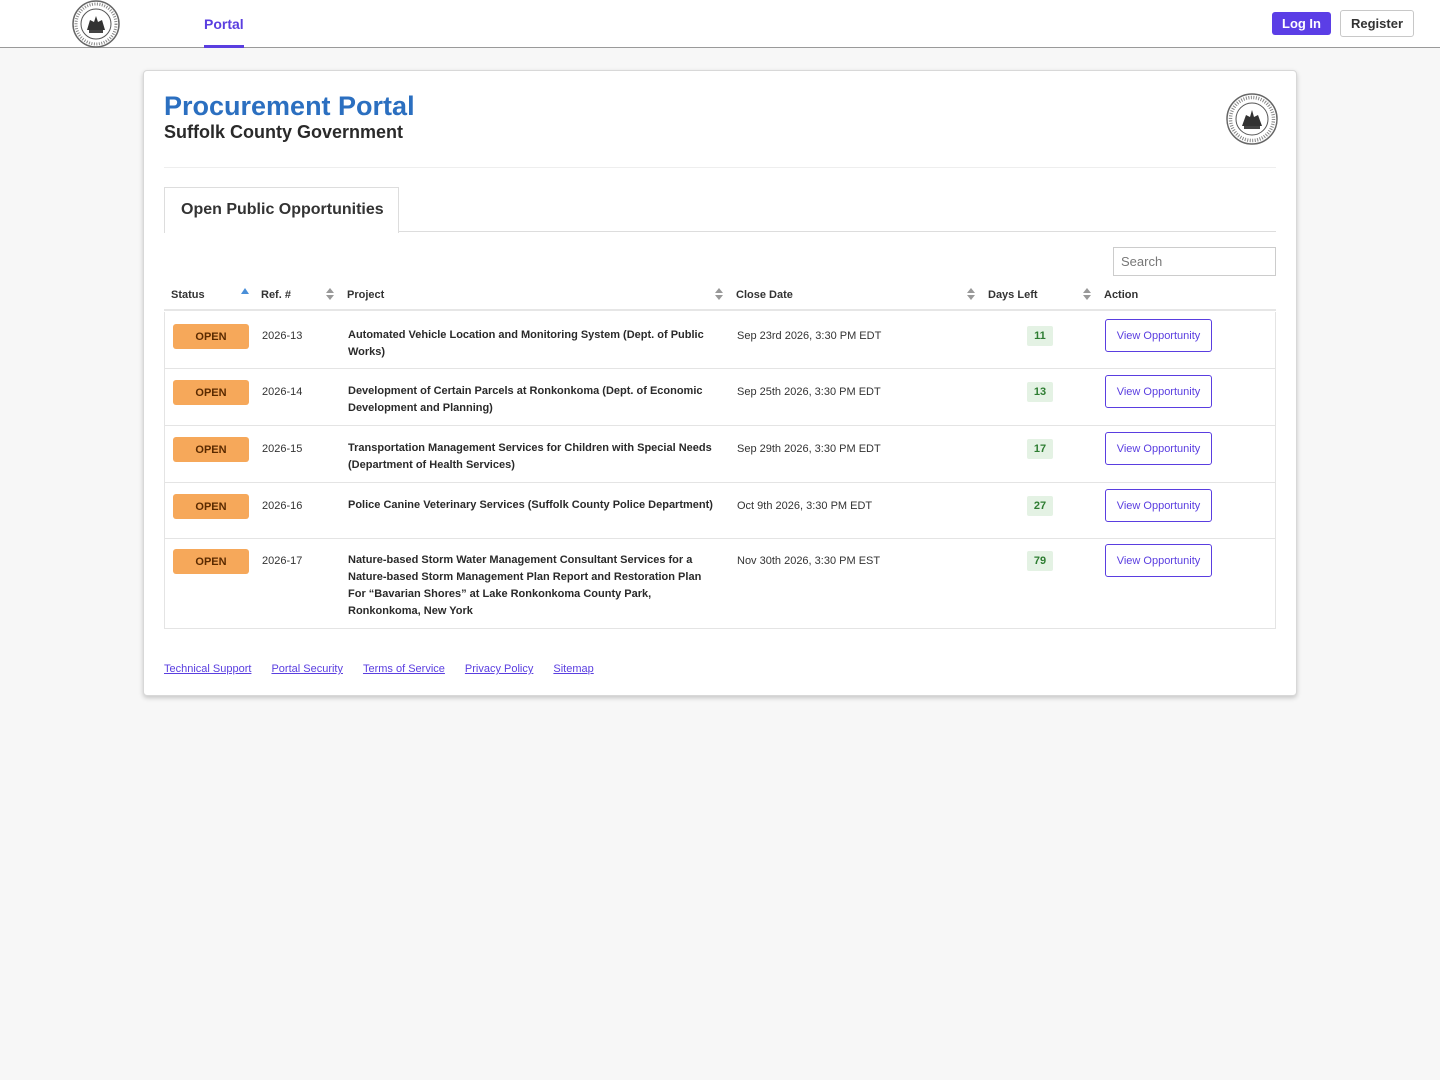 Image resolution: width=1440 pixels, height=1080 pixels. Describe the element at coordinates (245, 291) in the screenshot. I see `sort-asc-icon` at that location.